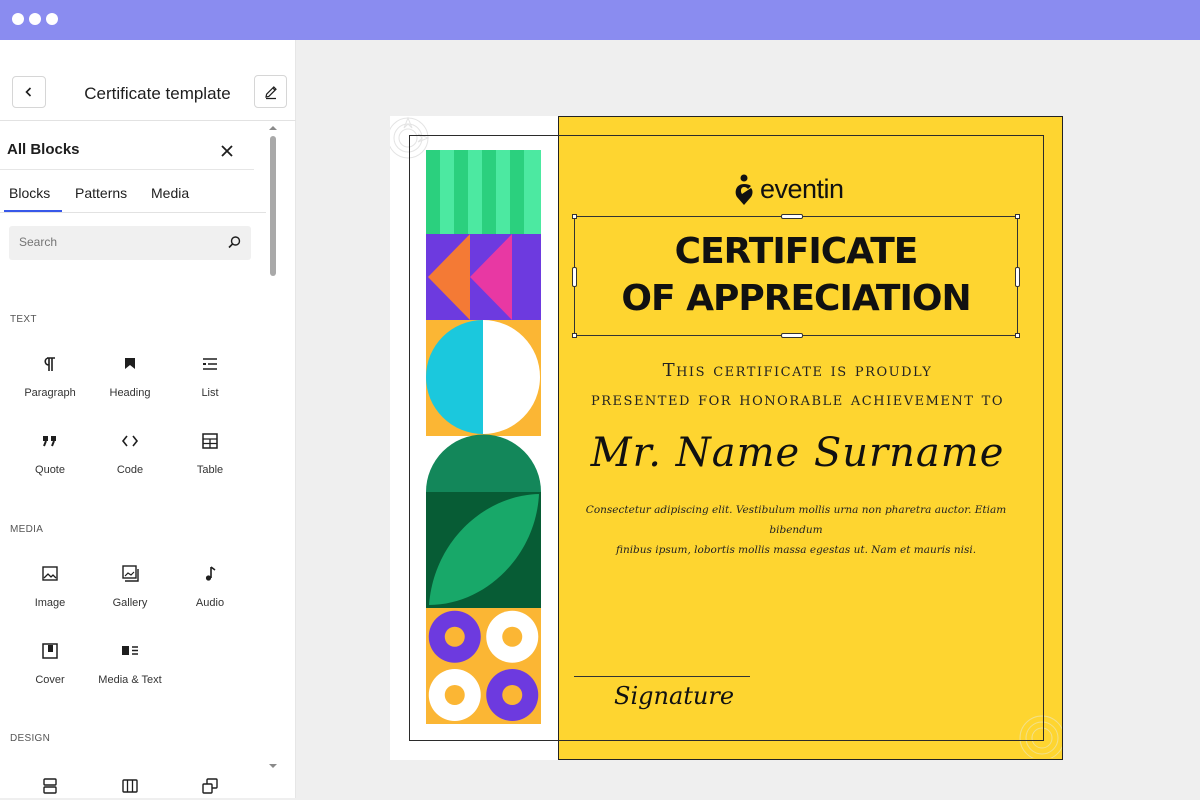 Image resolution: width=1200 pixels, height=800 pixels. Describe the element at coordinates (796, 251) in the screenshot. I see `title-line: CERTIFICATE` at that location.